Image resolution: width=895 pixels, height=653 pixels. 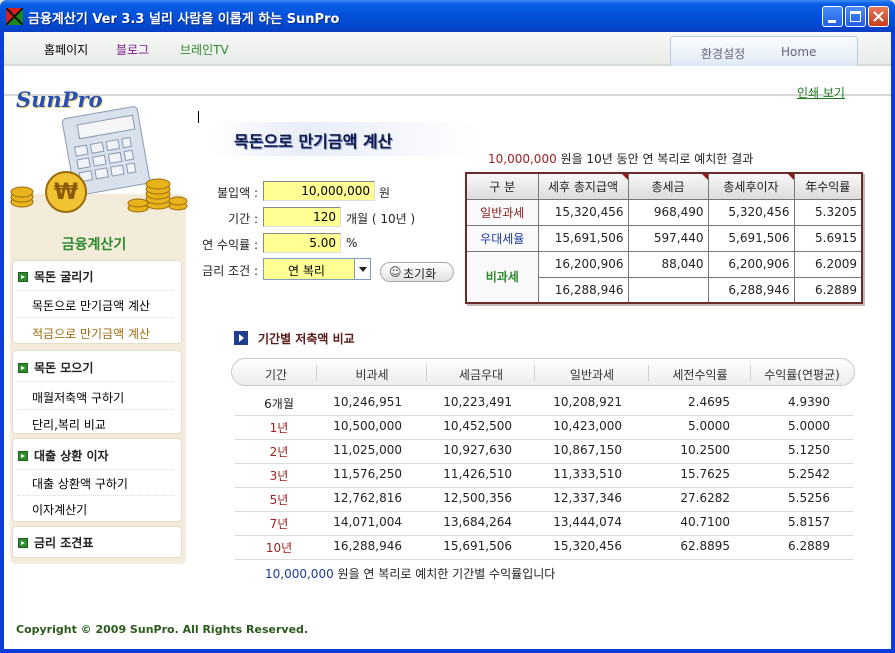 What do you see at coordinates (447, 95) in the screenshot?
I see `header-divider` at bounding box center [447, 95].